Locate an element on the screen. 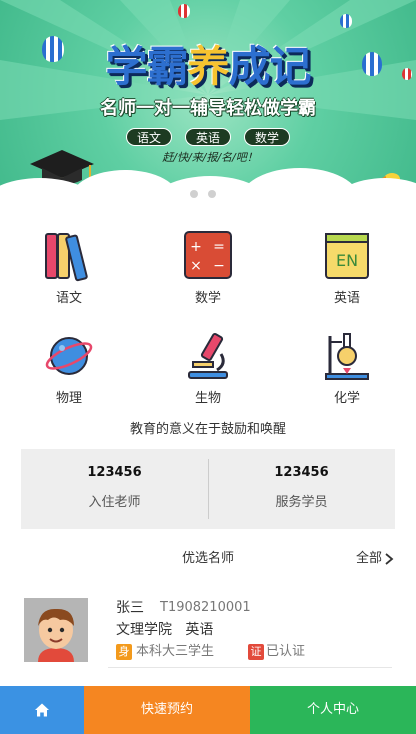 This screenshot has width=416, height=734. verified-text: 已认证 is located at coordinates (286, 651).